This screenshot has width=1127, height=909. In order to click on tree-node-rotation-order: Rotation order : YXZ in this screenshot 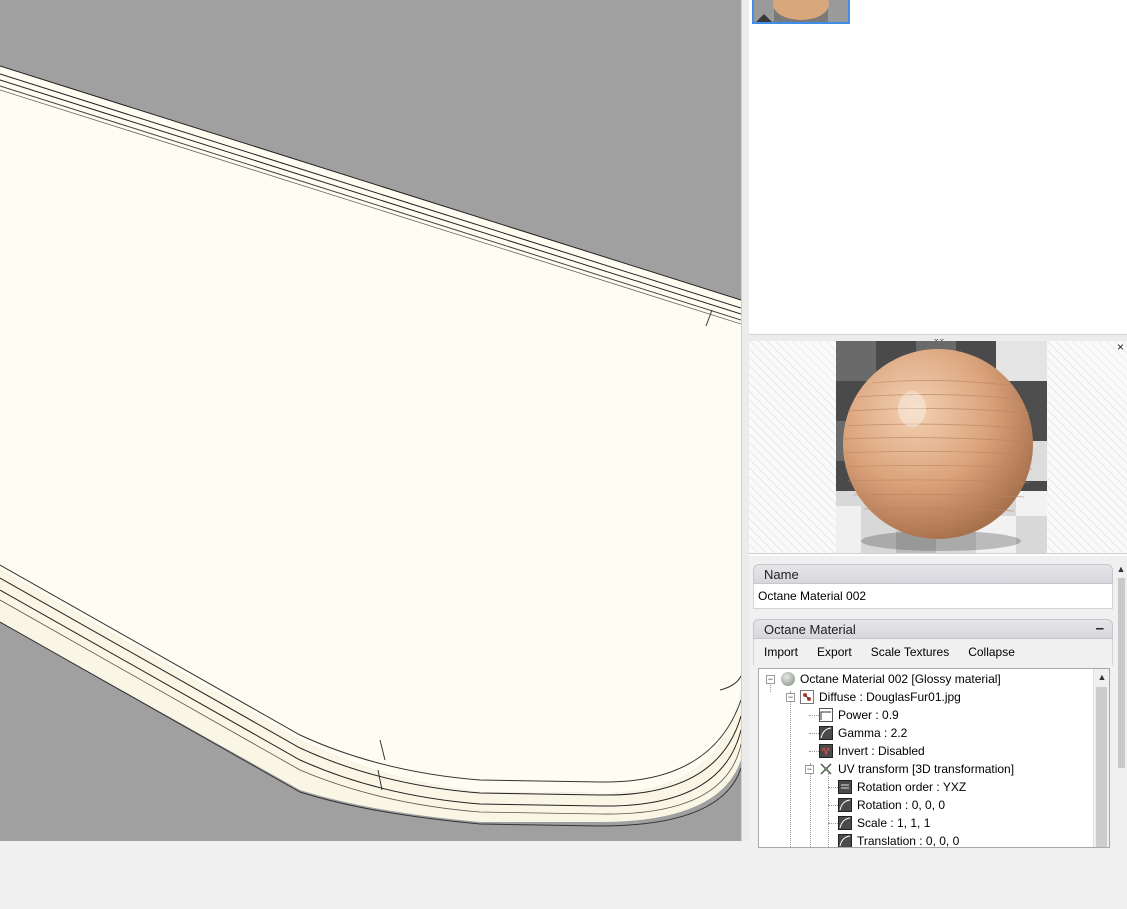, I will do `click(902, 787)`.